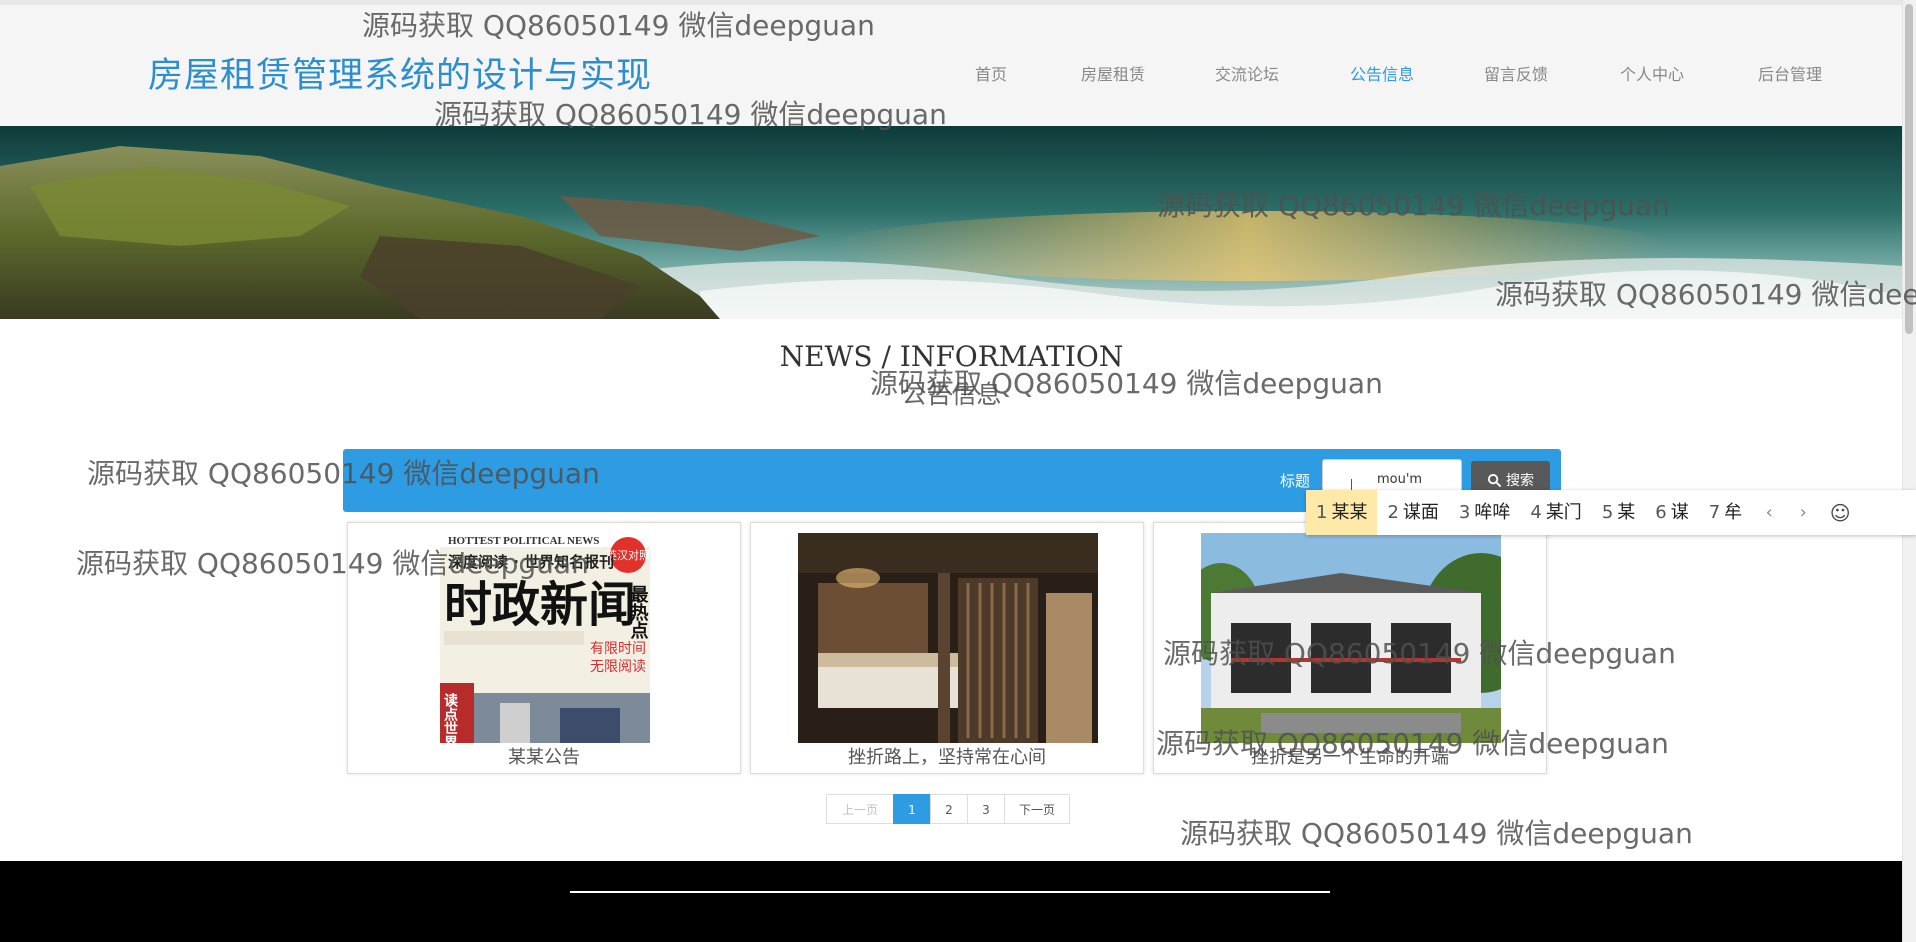 Image resolution: width=1916 pixels, height=942 pixels. What do you see at coordinates (1790, 73) in the screenshot?
I see `nav-admin: 后台管理` at bounding box center [1790, 73].